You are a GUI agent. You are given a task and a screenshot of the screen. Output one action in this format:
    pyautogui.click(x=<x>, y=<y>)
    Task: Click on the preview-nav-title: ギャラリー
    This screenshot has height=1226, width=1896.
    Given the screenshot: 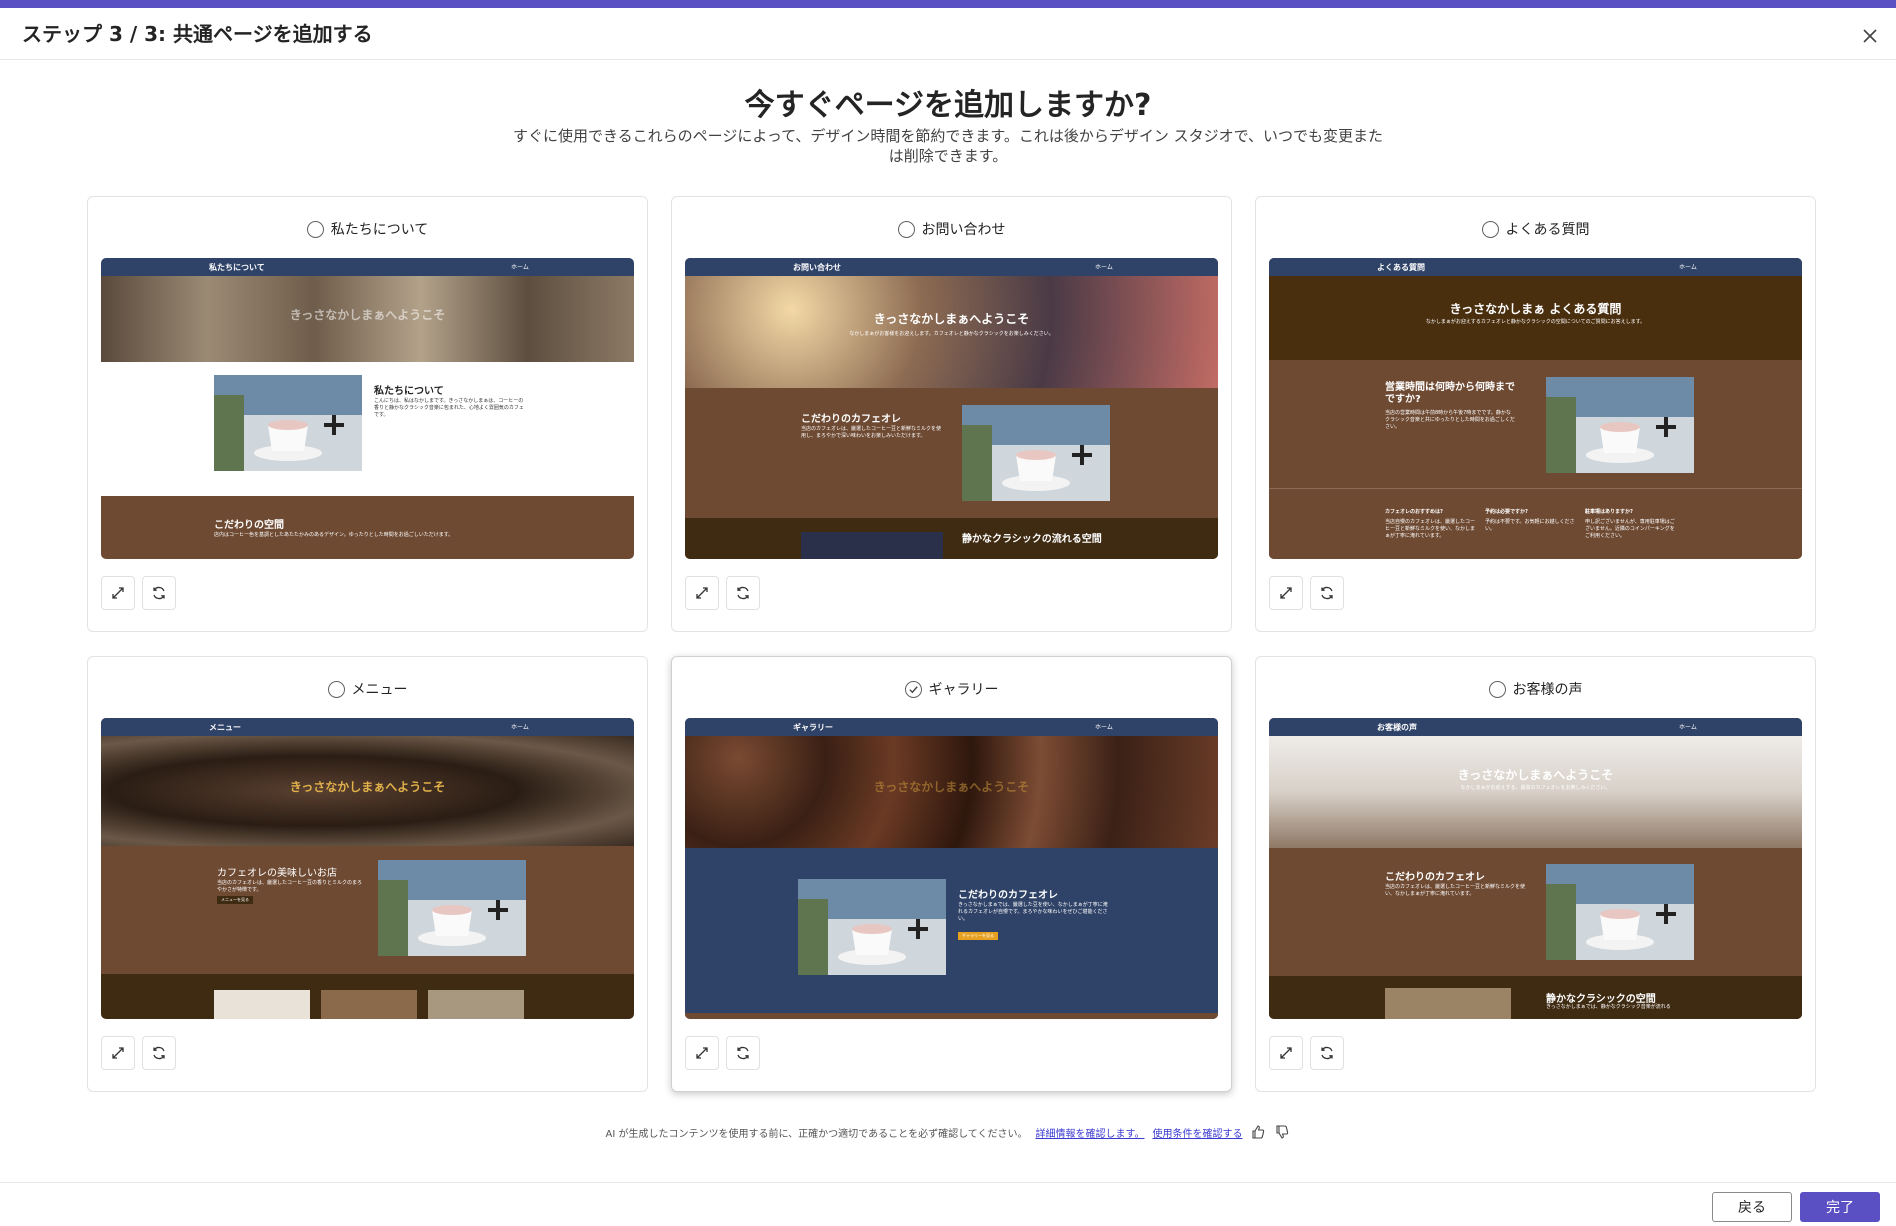 What is the action you would take?
    pyautogui.click(x=813, y=727)
    